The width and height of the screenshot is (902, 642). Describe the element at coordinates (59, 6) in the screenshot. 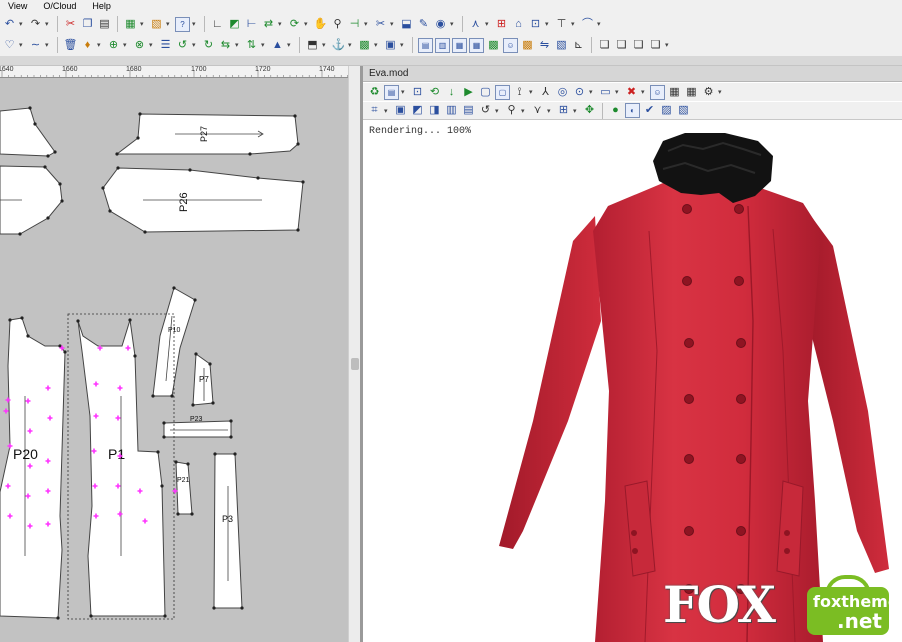

I see `menu-ocloud: O/Cloud` at that location.